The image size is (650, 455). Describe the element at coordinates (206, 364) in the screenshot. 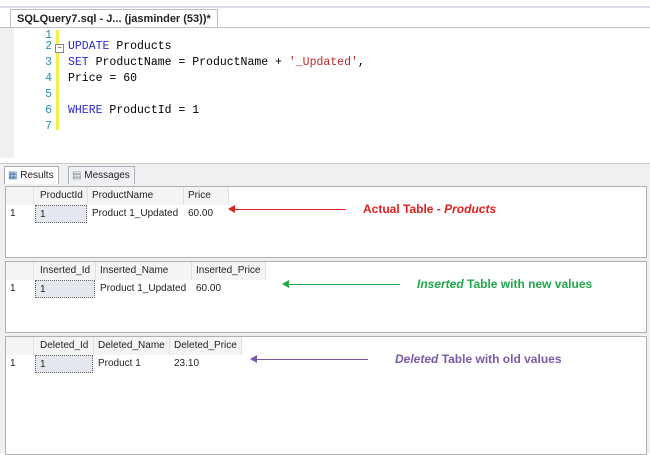

I see `cell: 23.10` at that location.